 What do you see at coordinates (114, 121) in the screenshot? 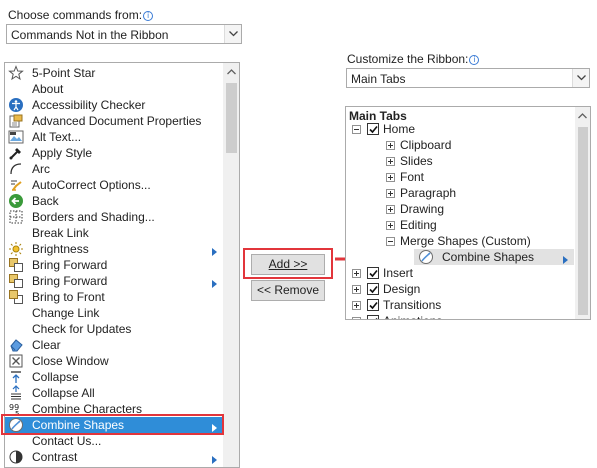
I see `command-list-item: Advanced Document Properties` at bounding box center [114, 121].